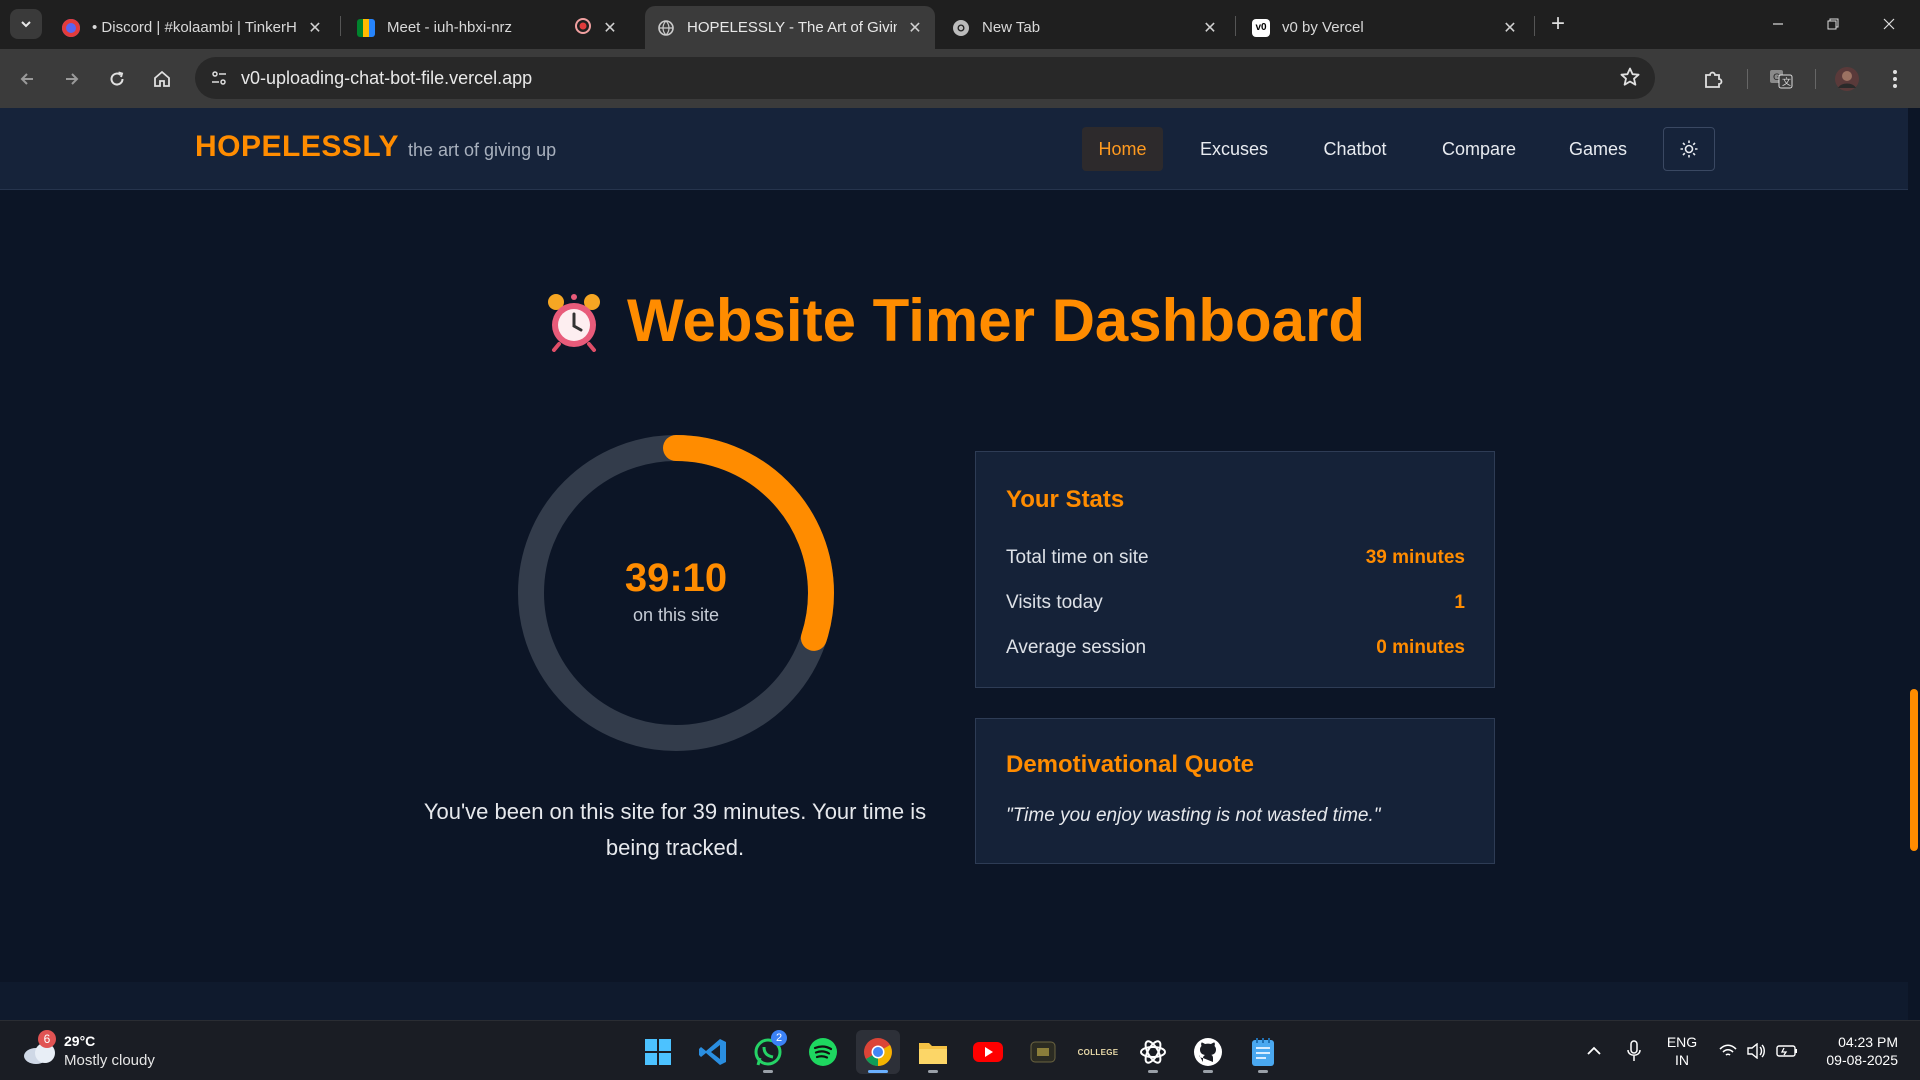  Describe the element at coordinates (219, 78) in the screenshot. I see `site-info-icon` at that location.